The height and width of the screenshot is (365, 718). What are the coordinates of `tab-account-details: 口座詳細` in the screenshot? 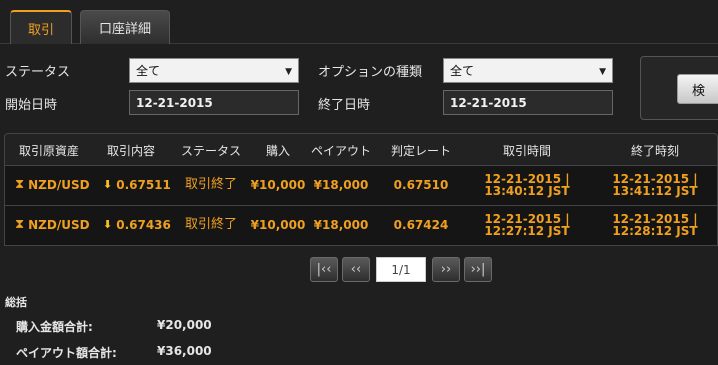 It's located at (125, 27).